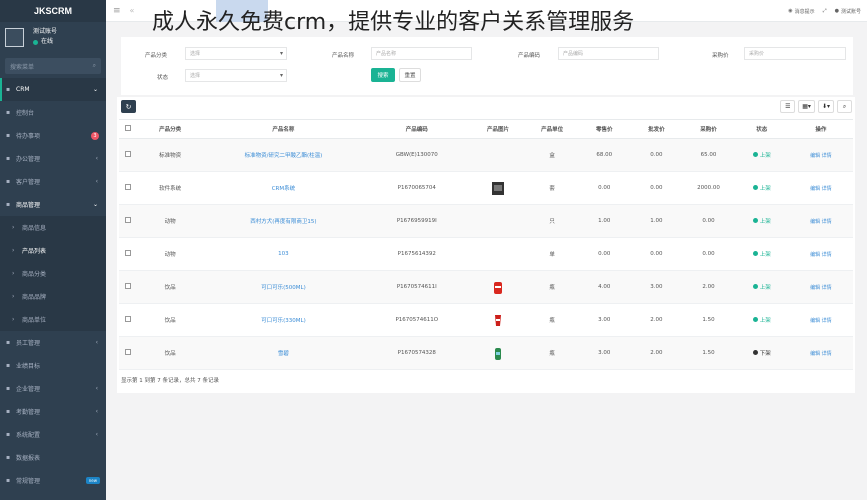 This screenshot has height=500, width=867. Describe the element at coordinates (283, 129) in the screenshot. I see `column-header: 产品名称` at that location.